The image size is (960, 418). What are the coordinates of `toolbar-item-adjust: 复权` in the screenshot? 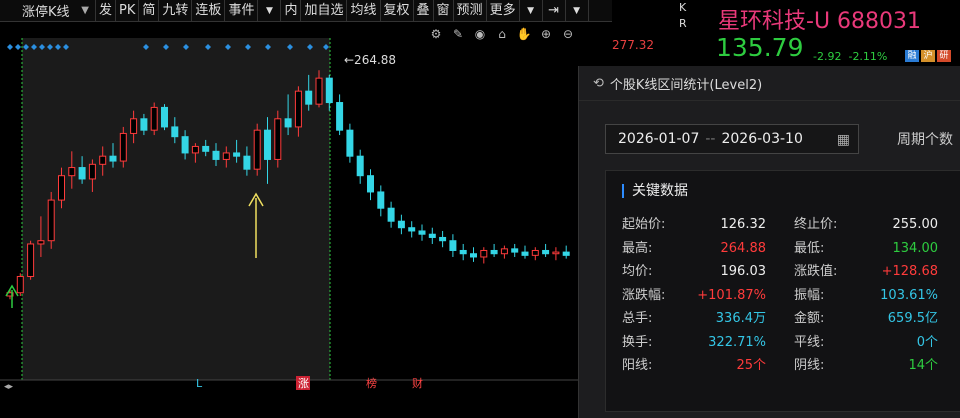 It's located at (397, 11).